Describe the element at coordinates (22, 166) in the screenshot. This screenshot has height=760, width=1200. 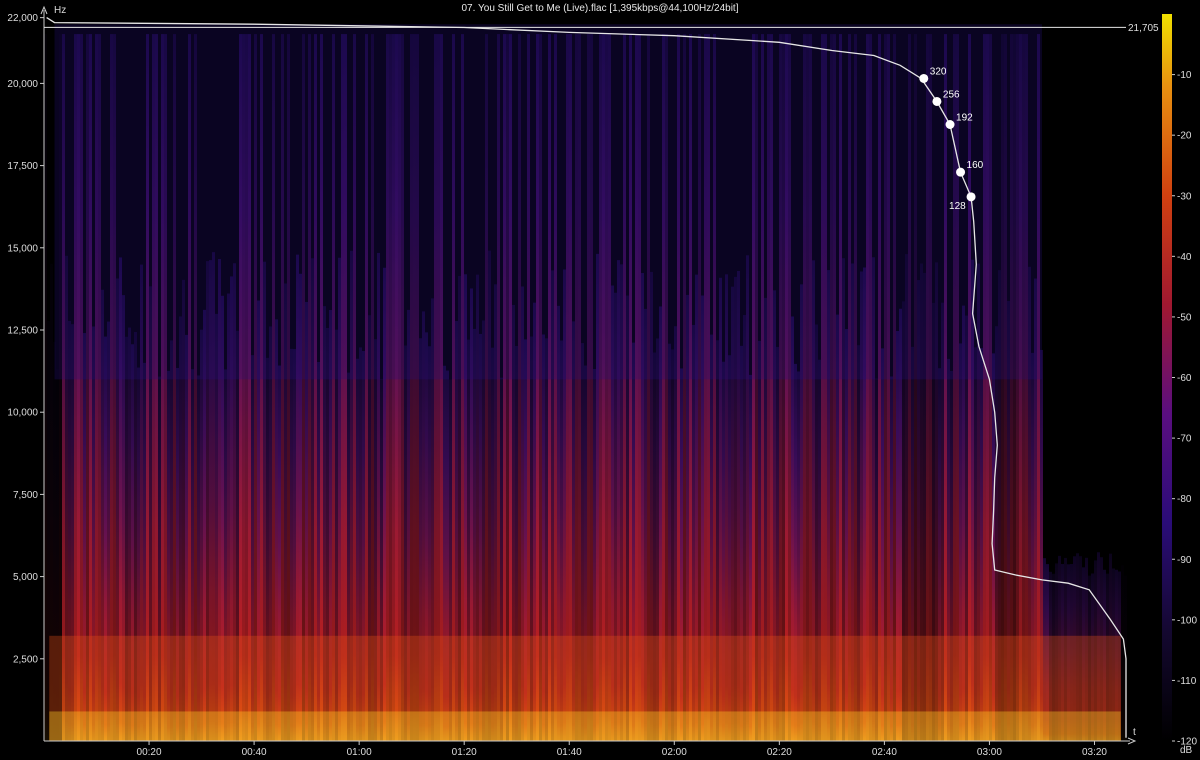
I see `y-tick-label: 17,500` at that location.